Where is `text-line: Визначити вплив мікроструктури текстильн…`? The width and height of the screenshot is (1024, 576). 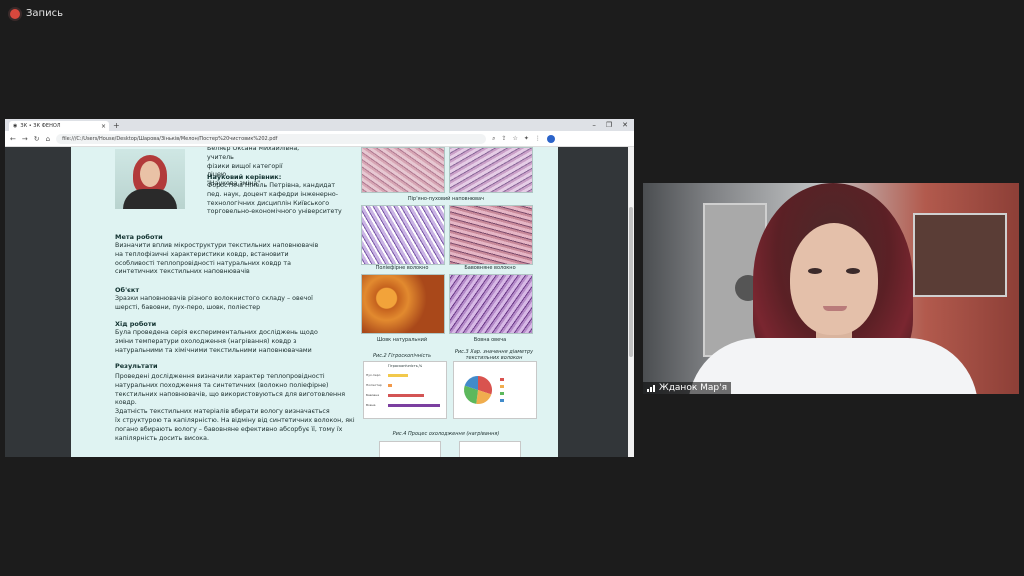
text-line: Визначити вплив мікроструктури текстильн… is located at coordinates (217, 245).